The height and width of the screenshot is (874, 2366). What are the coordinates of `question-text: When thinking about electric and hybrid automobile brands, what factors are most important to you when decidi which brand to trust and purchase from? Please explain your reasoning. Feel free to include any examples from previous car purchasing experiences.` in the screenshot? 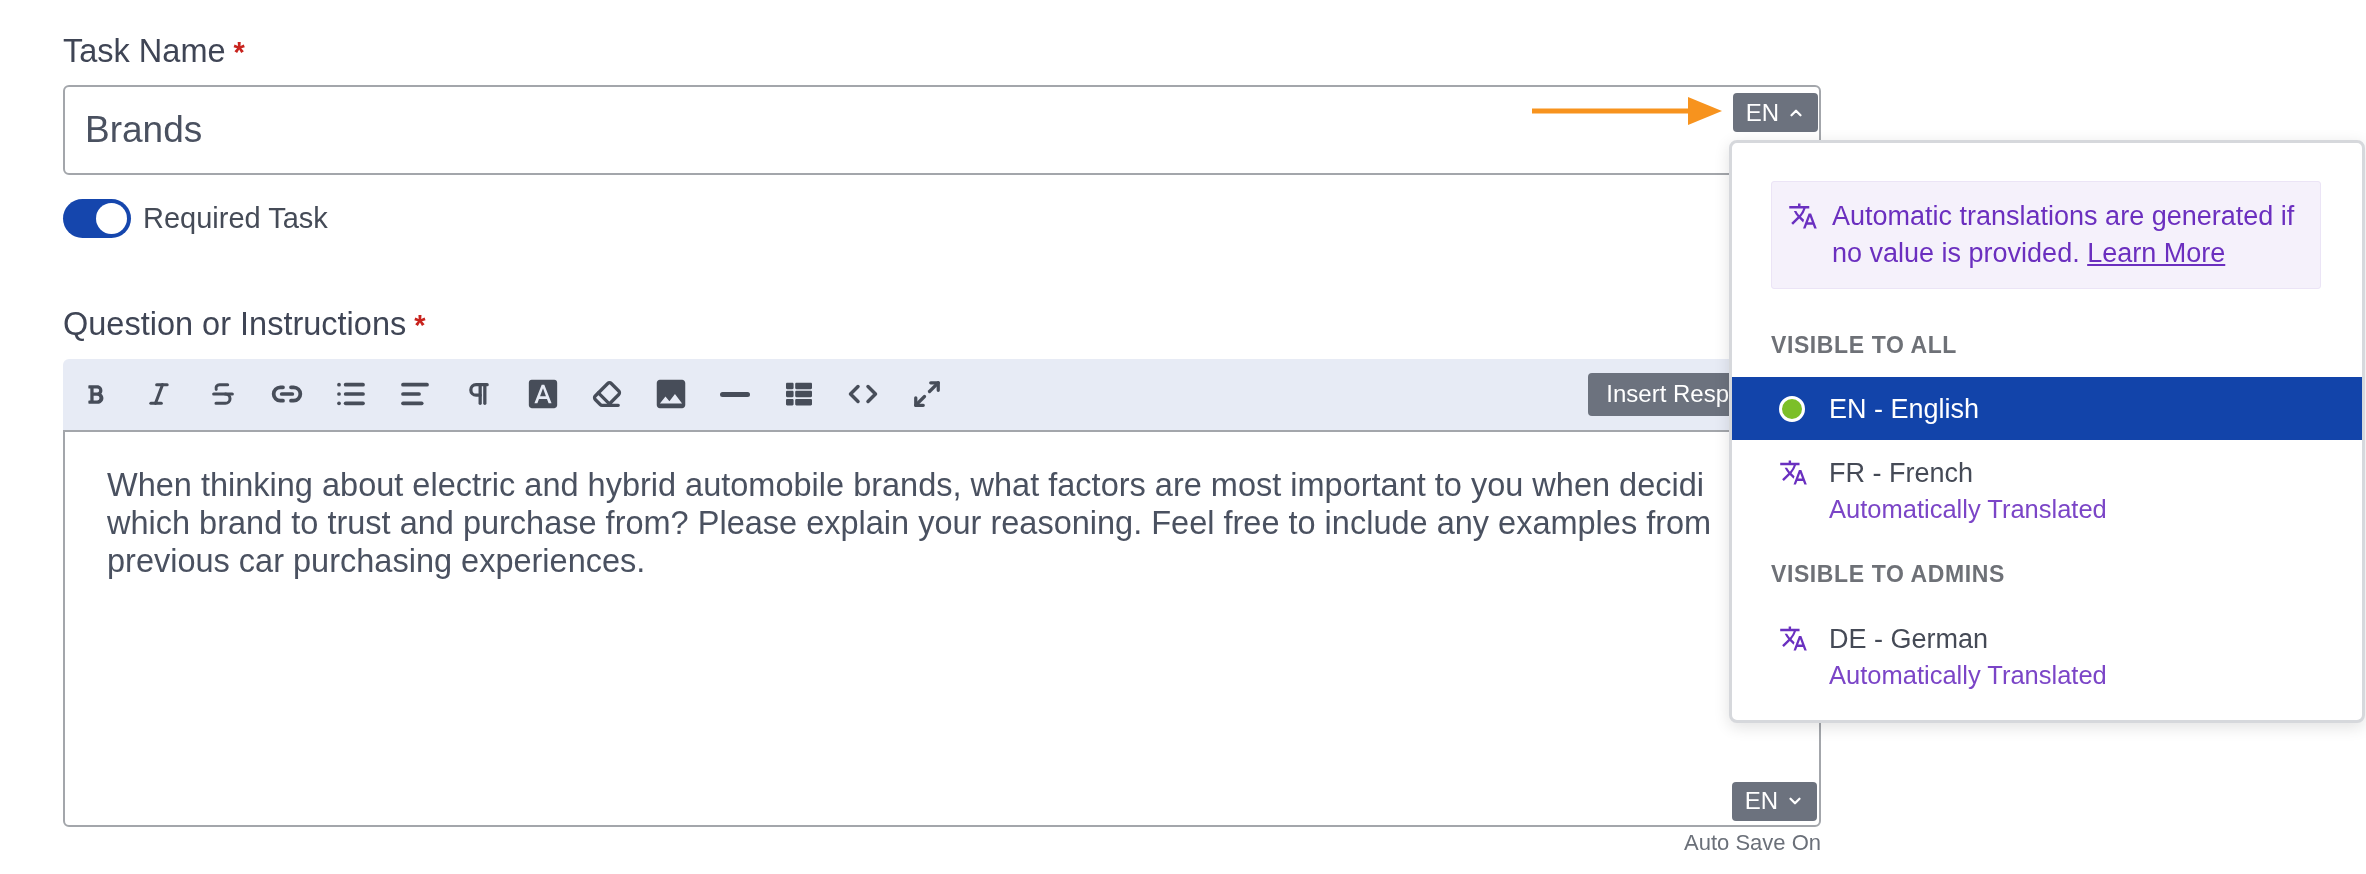 It's located at (909, 522).